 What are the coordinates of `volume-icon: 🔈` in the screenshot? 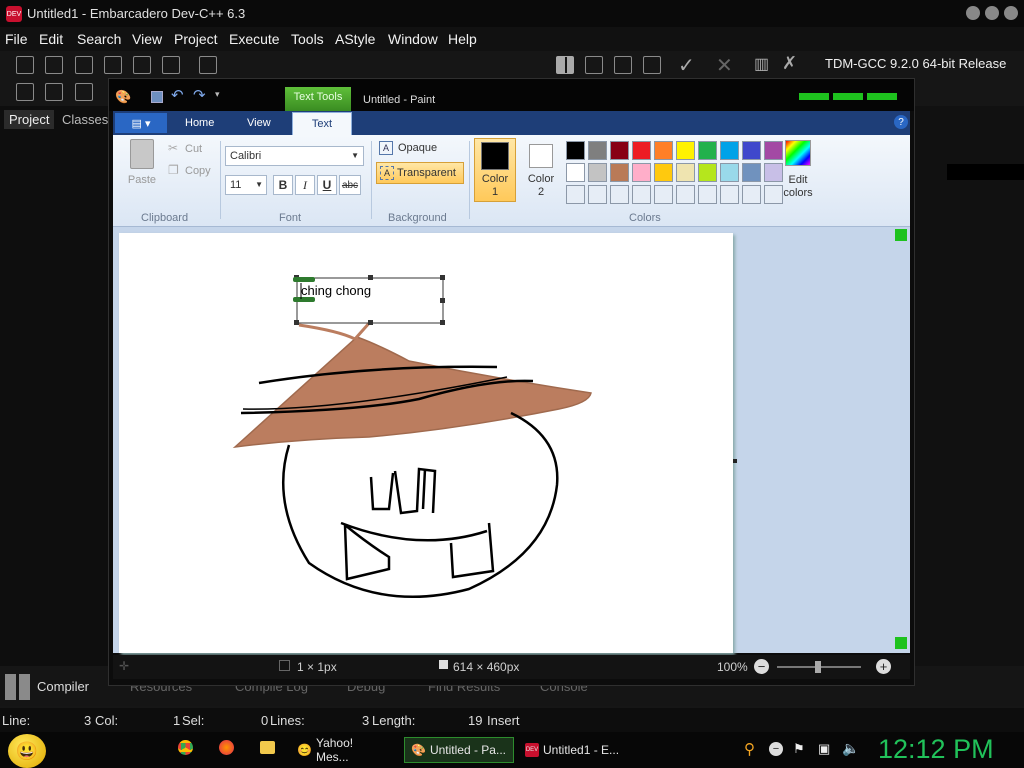 It's located at (850, 748).